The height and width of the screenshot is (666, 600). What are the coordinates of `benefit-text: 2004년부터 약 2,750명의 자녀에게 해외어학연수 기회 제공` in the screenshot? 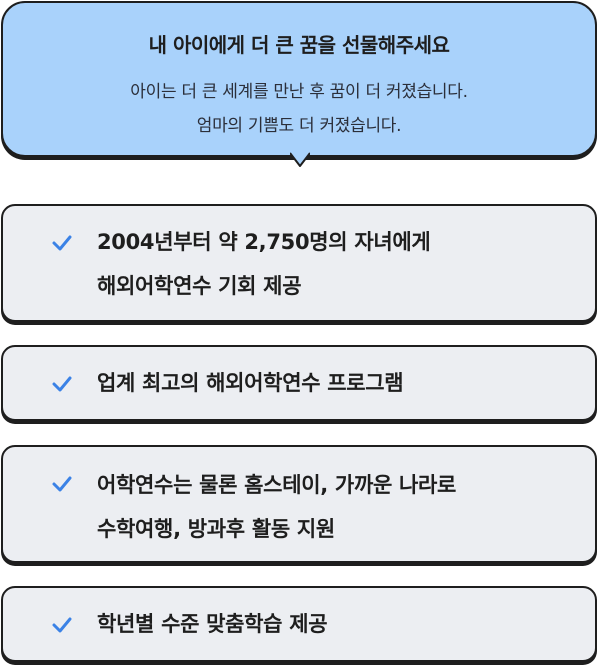 It's located at (264, 264).